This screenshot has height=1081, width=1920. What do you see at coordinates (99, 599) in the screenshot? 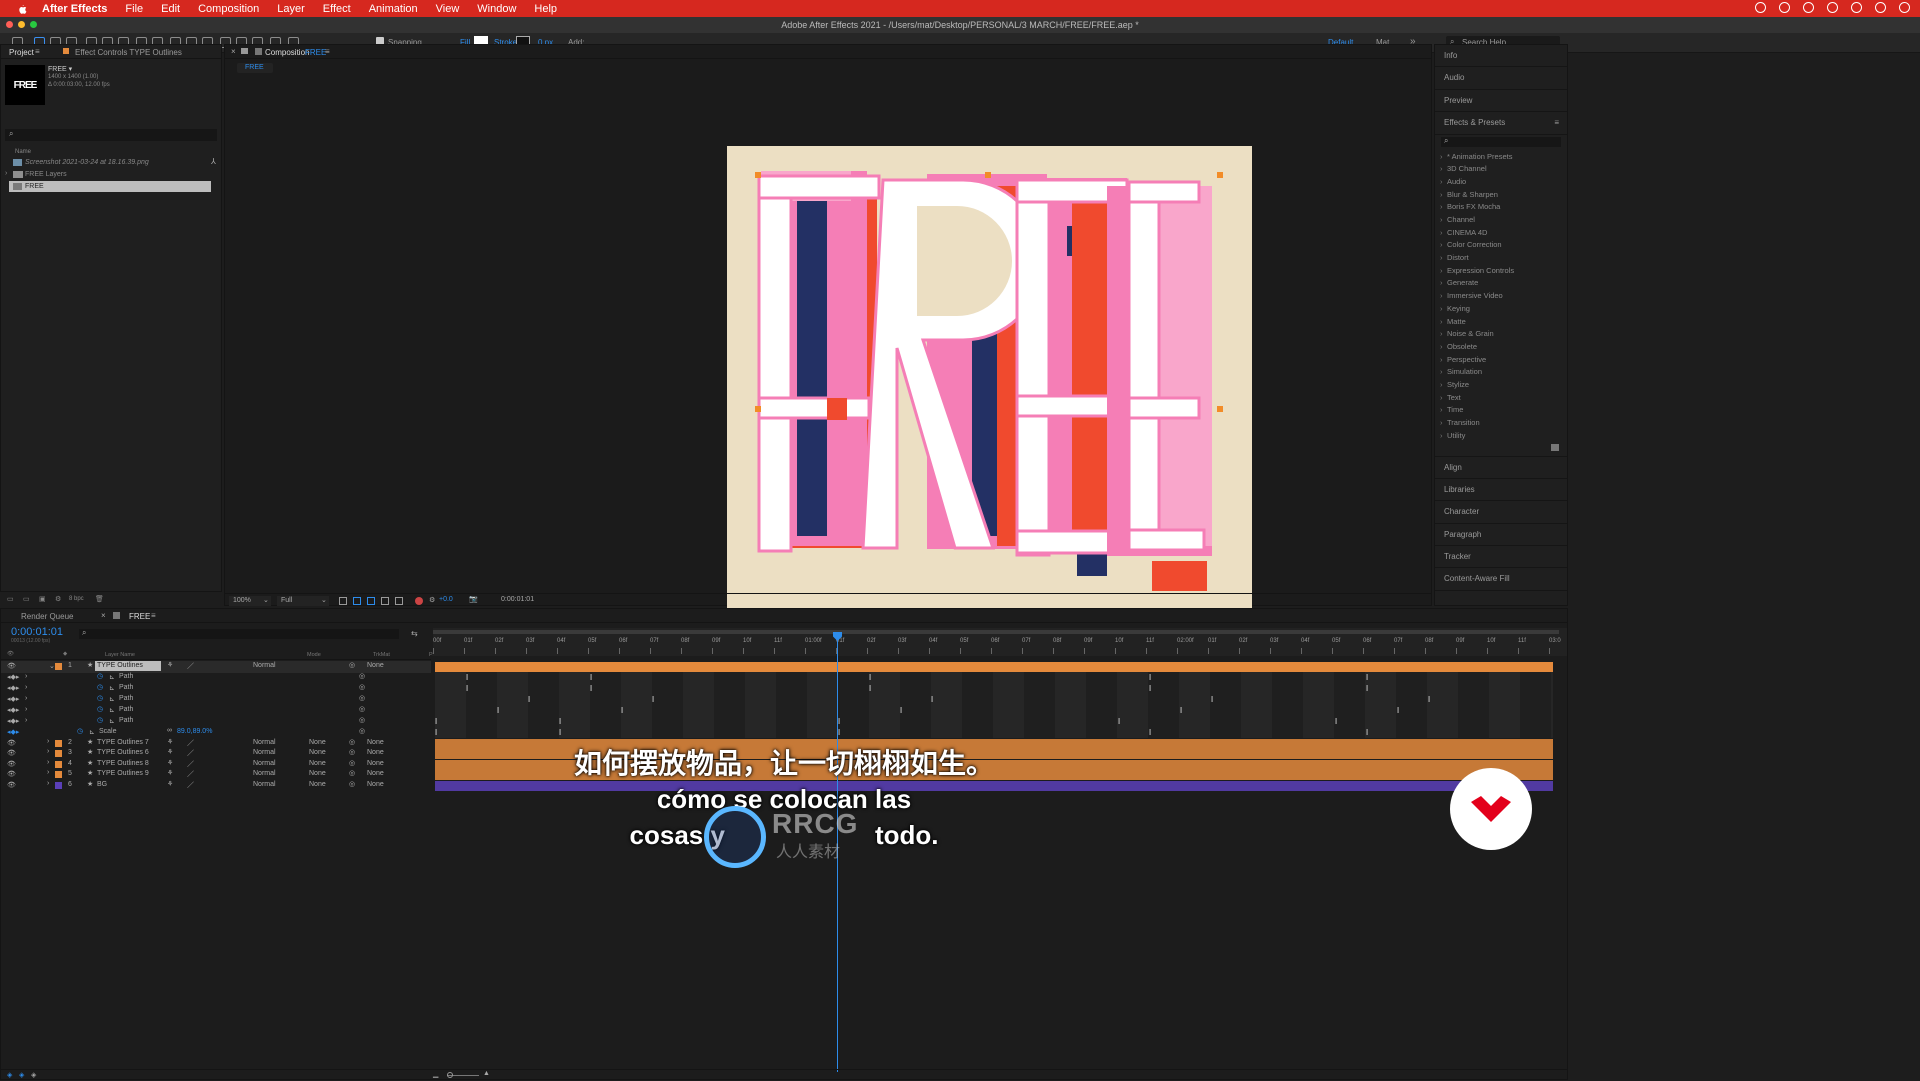
I see `trash-icon: 🗑` at bounding box center [99, 599].